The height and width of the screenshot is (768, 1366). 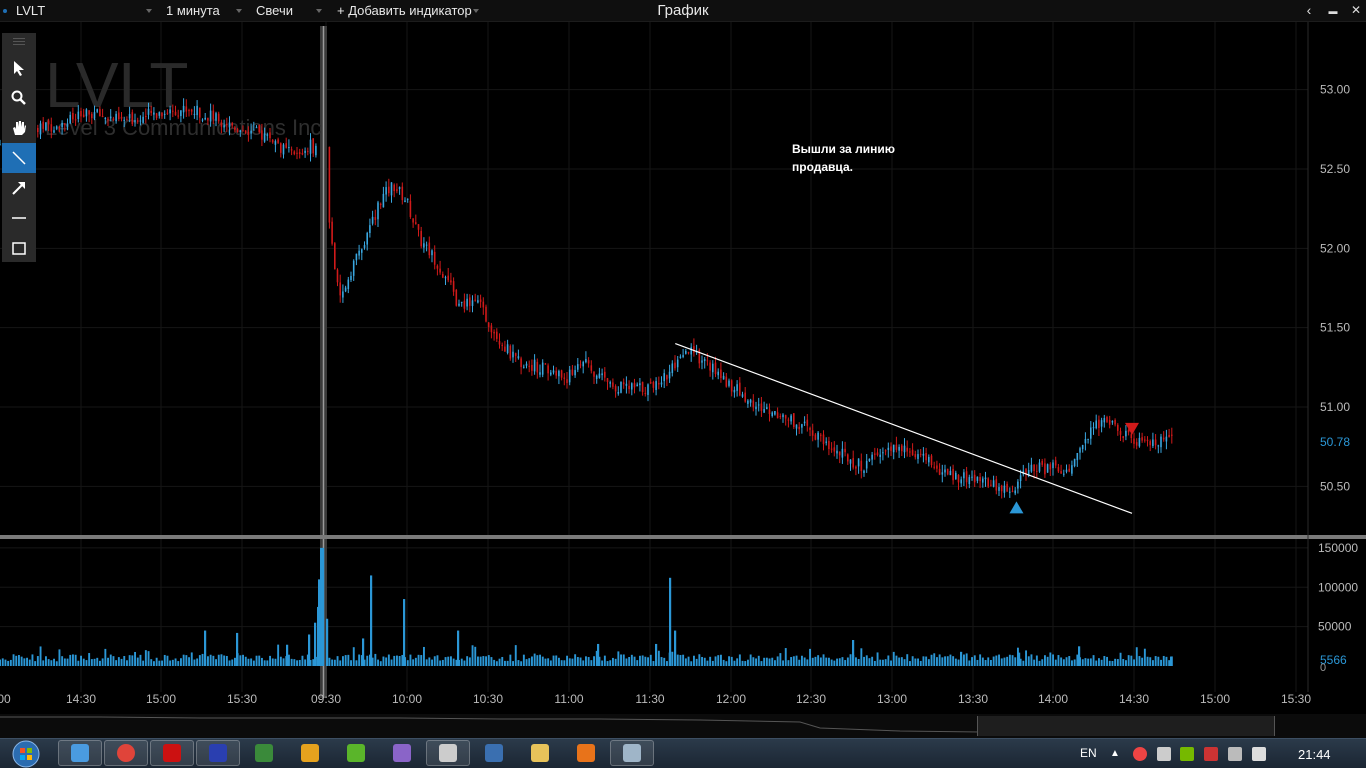 I want to click on chart-type-selector: Свечи, so click(x=274, y=10).